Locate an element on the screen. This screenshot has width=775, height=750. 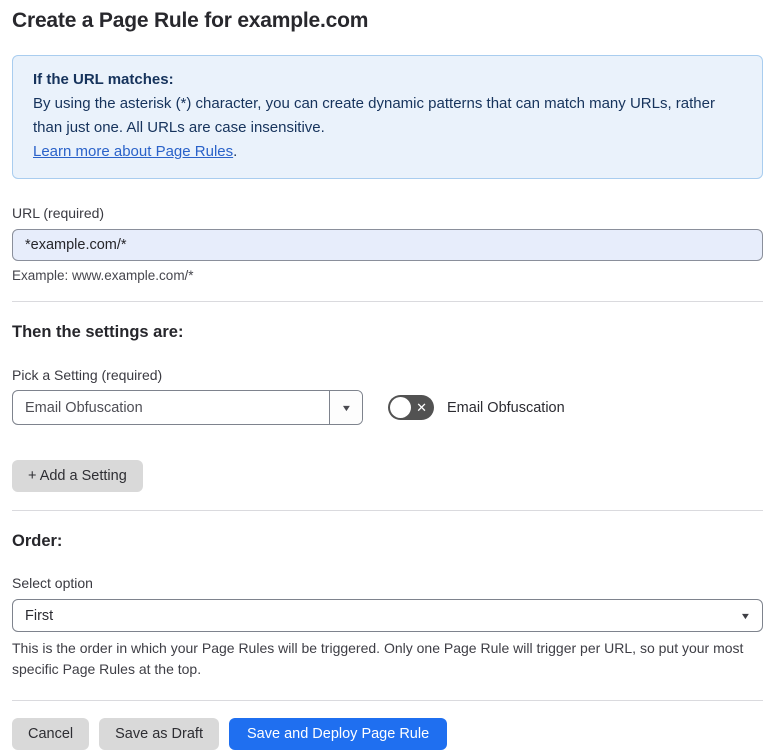
order-section-heading: Order: is located at coordinates (37, 541).